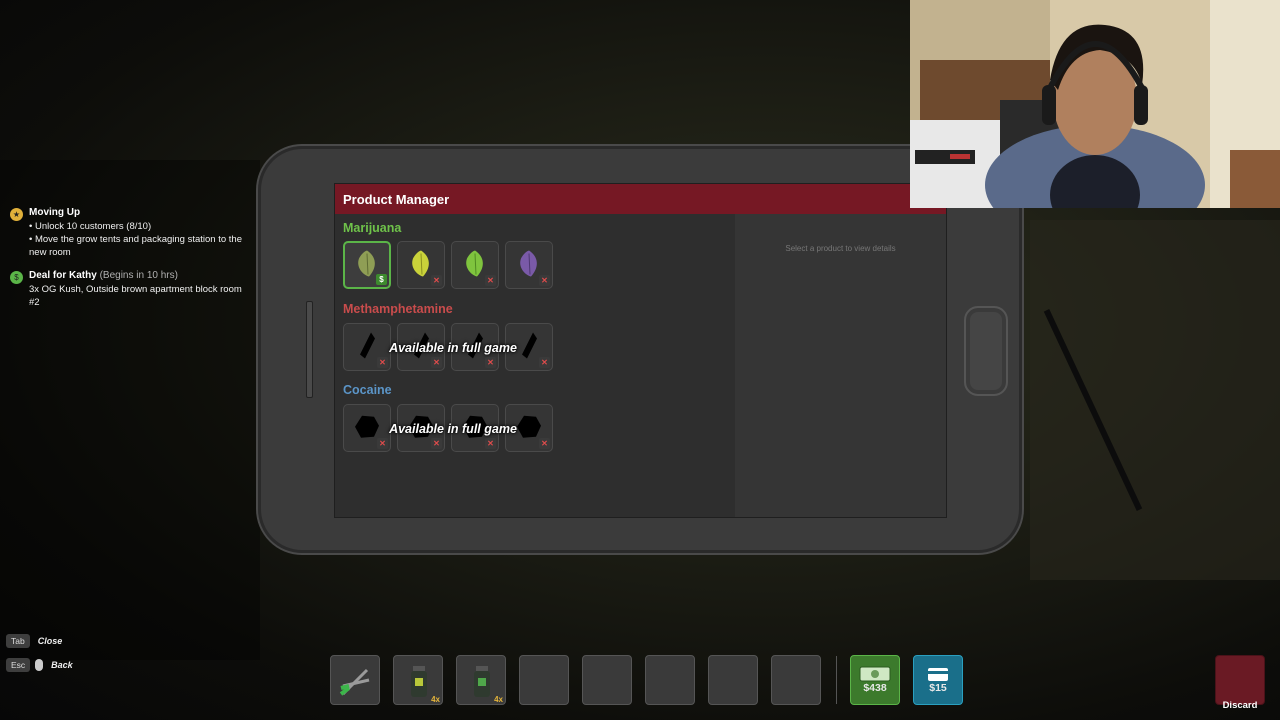 The width and height of the screenshot is (1280, 720). I want to click on star-icon: ★, so click(16, 214).